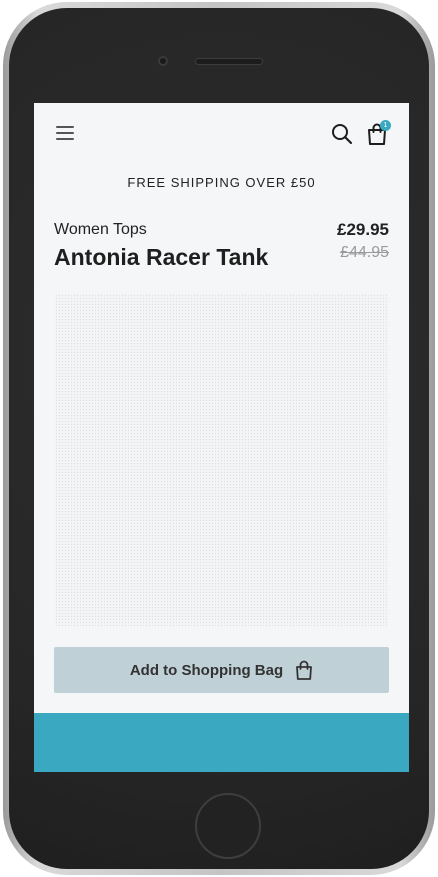 This screenshot has height=877, width=438. Describe the element at coordinates (228, 826) in the screenshot. I see `home-button` at that location.